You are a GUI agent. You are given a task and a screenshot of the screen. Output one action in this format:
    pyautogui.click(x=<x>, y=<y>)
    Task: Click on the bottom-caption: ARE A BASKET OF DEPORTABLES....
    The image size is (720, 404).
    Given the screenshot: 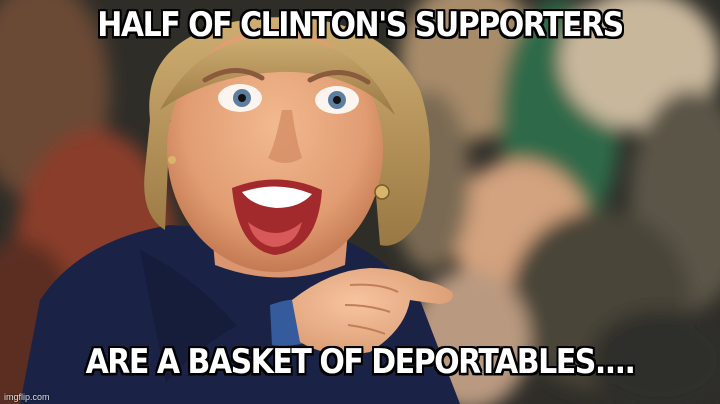 What is the action you would take?
    pyautogui.click(x=360, y=362)
    